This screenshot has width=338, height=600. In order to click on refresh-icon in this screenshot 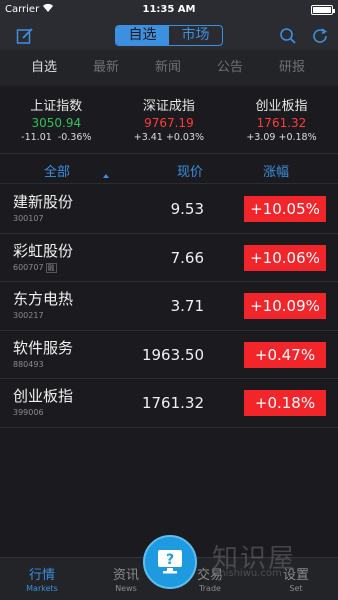, I will do `click(320, 36)`.